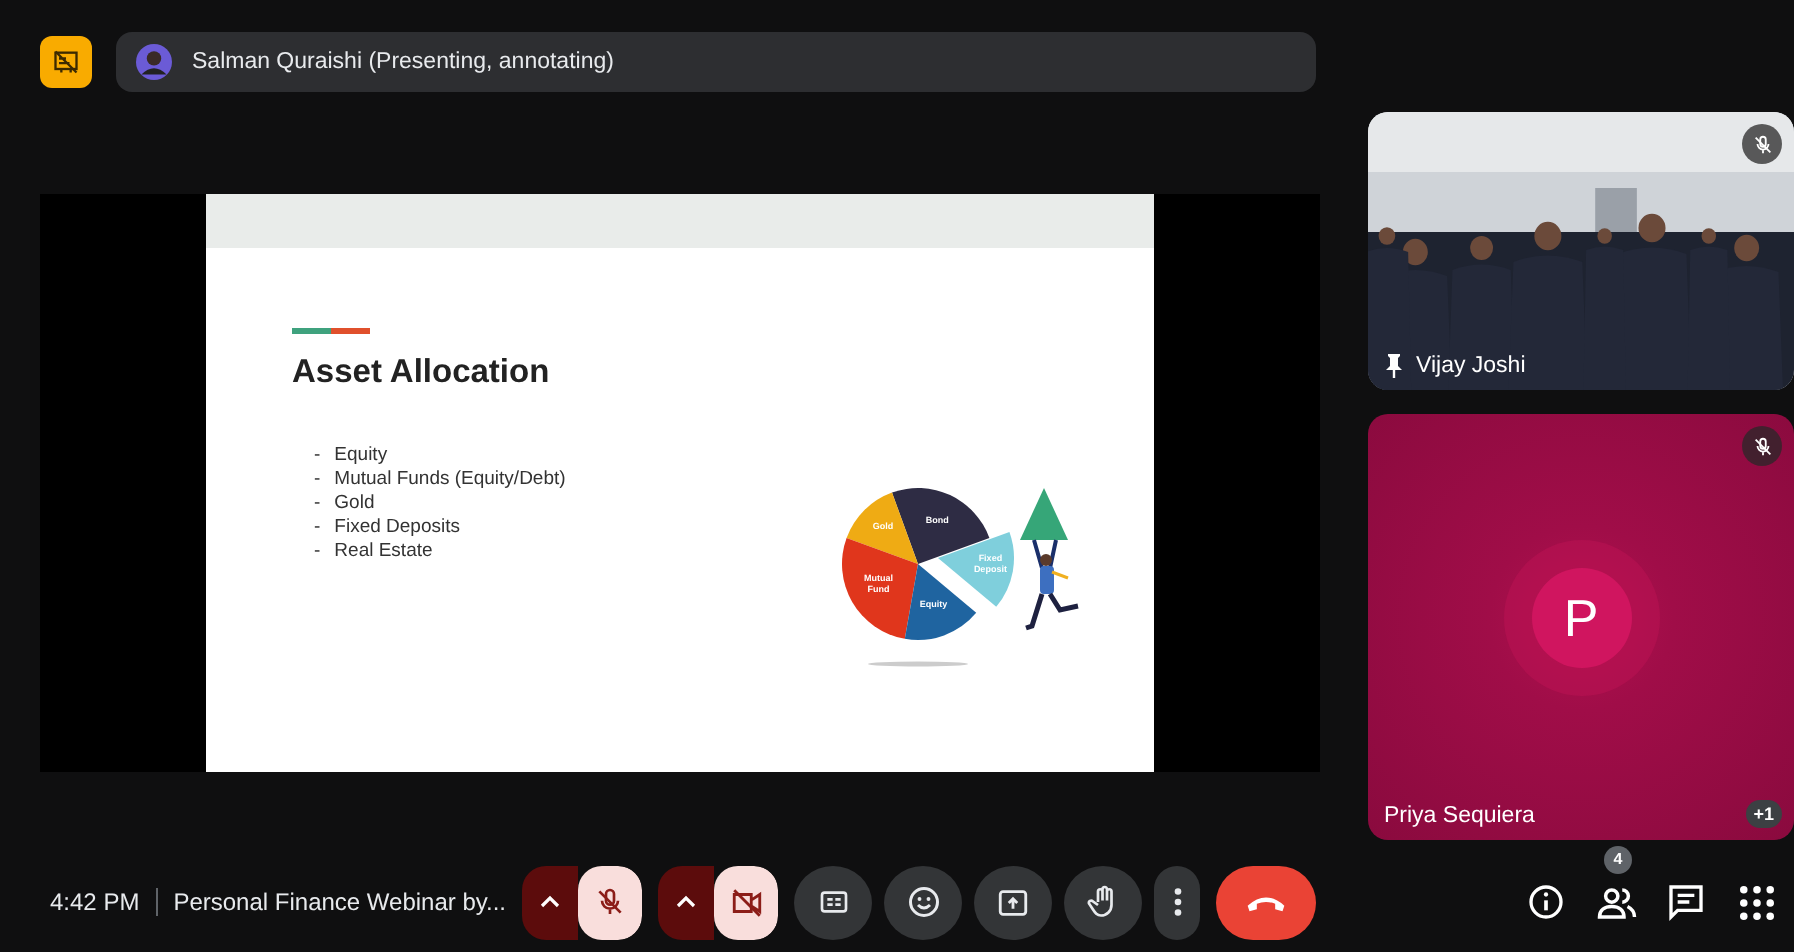  What do you see at coordinates (1686, 902) in the screenshot?
I see `chat-icon` at bounding box center [1686, 902].